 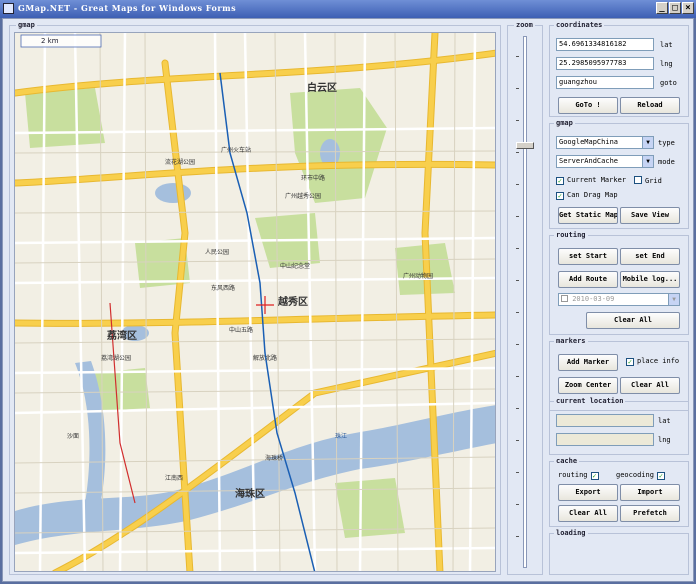 What do you see at coordinates (588, 513) in the screenshot?
I see `cache-clear-all-button: Clear All` at bounding box center [588, 513].